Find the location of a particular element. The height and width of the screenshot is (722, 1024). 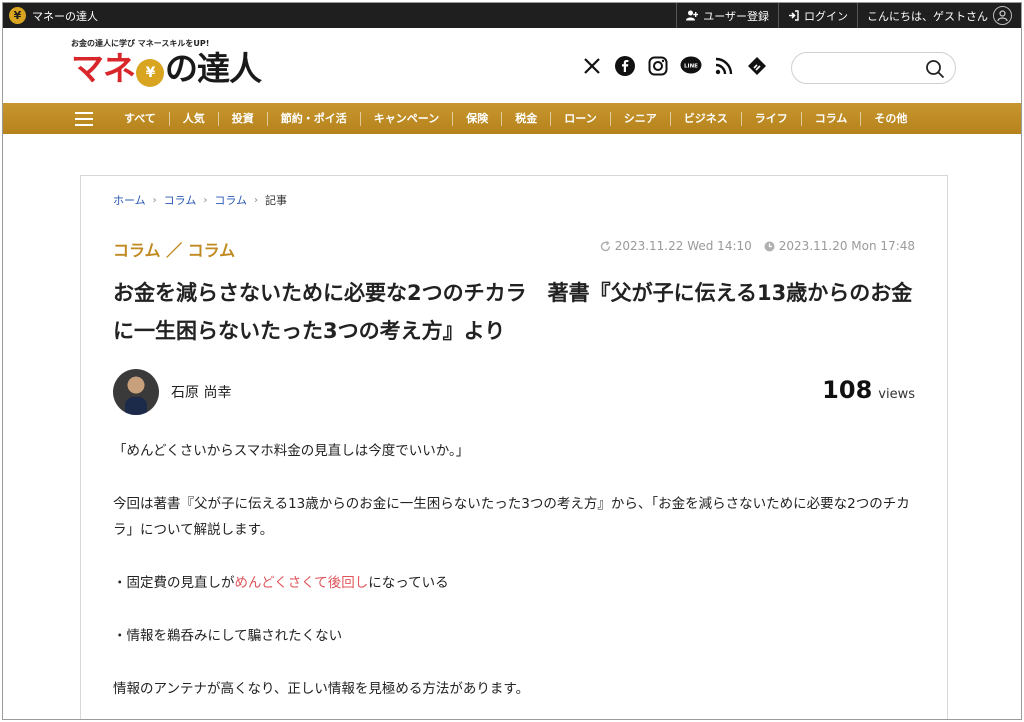

register-label: ユーザー登録 is located at coordinates (736, 16).